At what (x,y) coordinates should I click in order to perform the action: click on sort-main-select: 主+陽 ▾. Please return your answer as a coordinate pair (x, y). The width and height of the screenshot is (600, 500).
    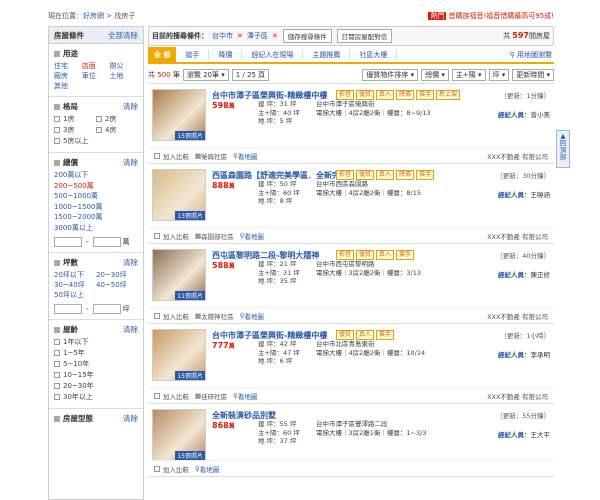
    Looking at the image, I should click on (468, 74).